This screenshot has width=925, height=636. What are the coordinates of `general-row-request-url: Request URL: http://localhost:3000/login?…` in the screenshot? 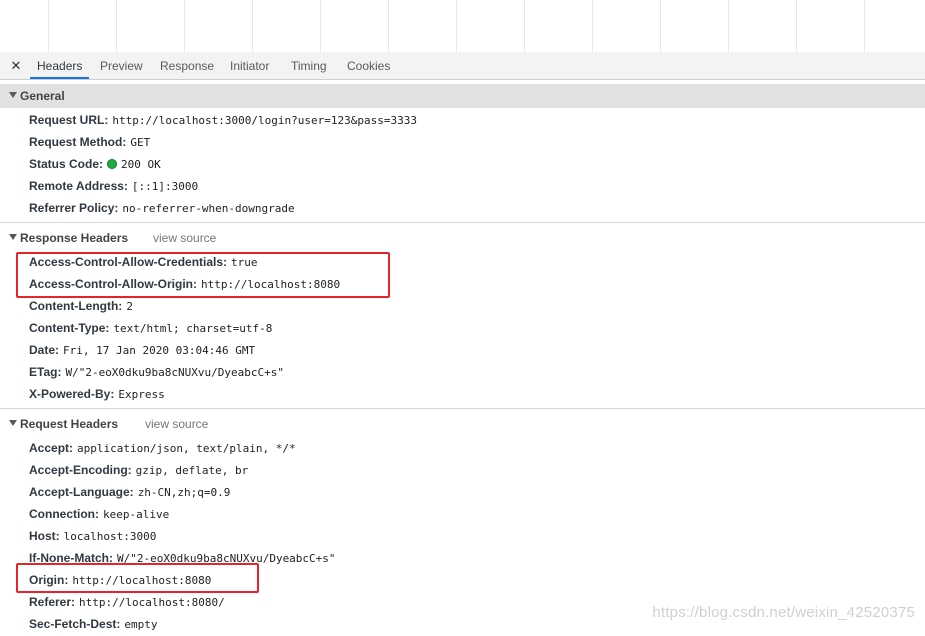 It's located at (223, 120).